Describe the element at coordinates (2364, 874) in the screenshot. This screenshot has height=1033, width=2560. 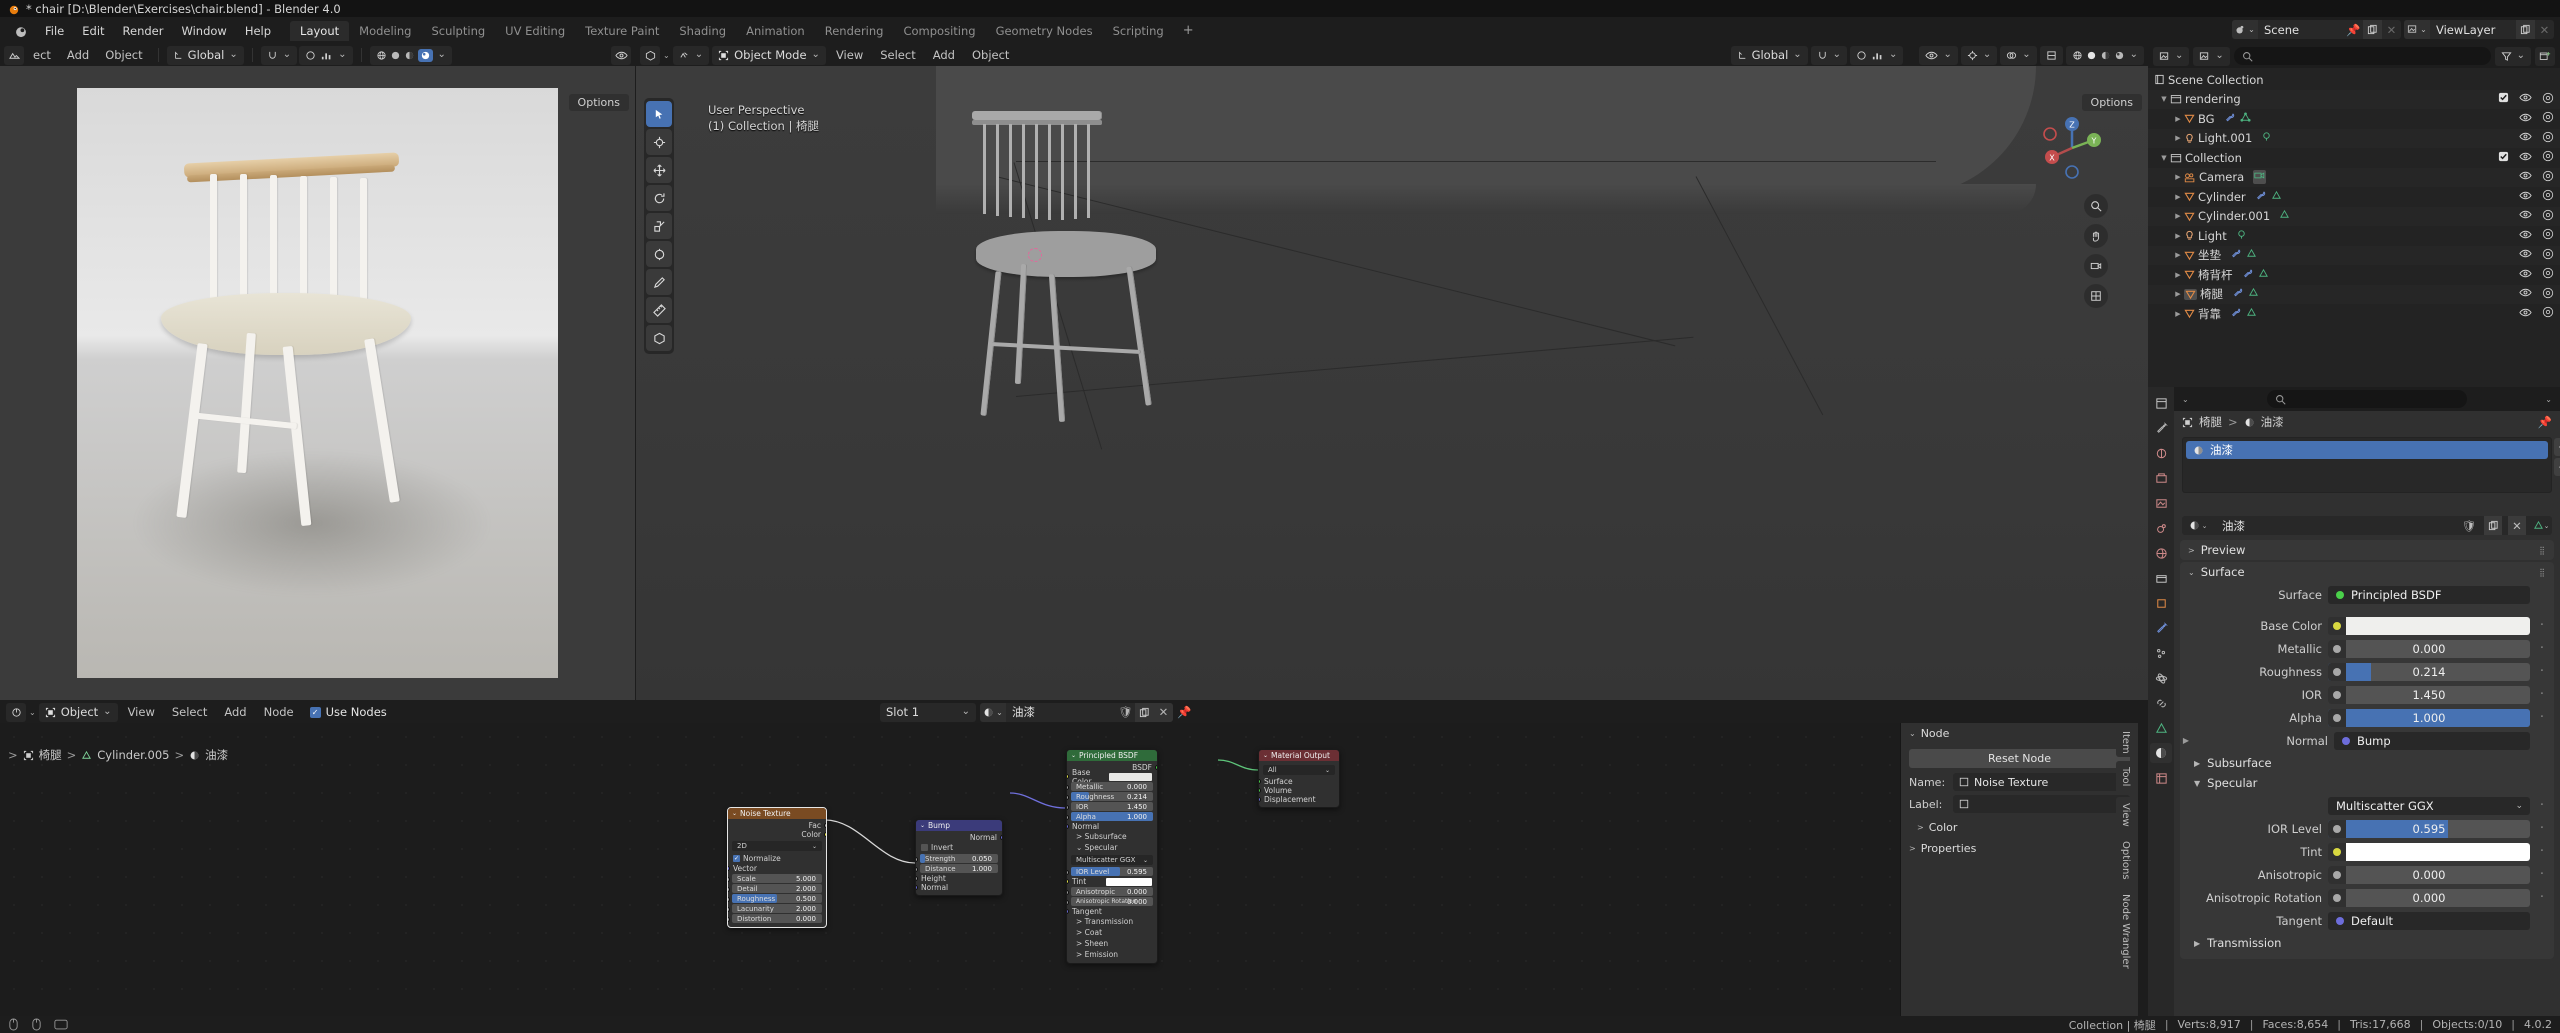
I see `prop-row-anisotropic: Anisotropic 0.000 ·` at that location.